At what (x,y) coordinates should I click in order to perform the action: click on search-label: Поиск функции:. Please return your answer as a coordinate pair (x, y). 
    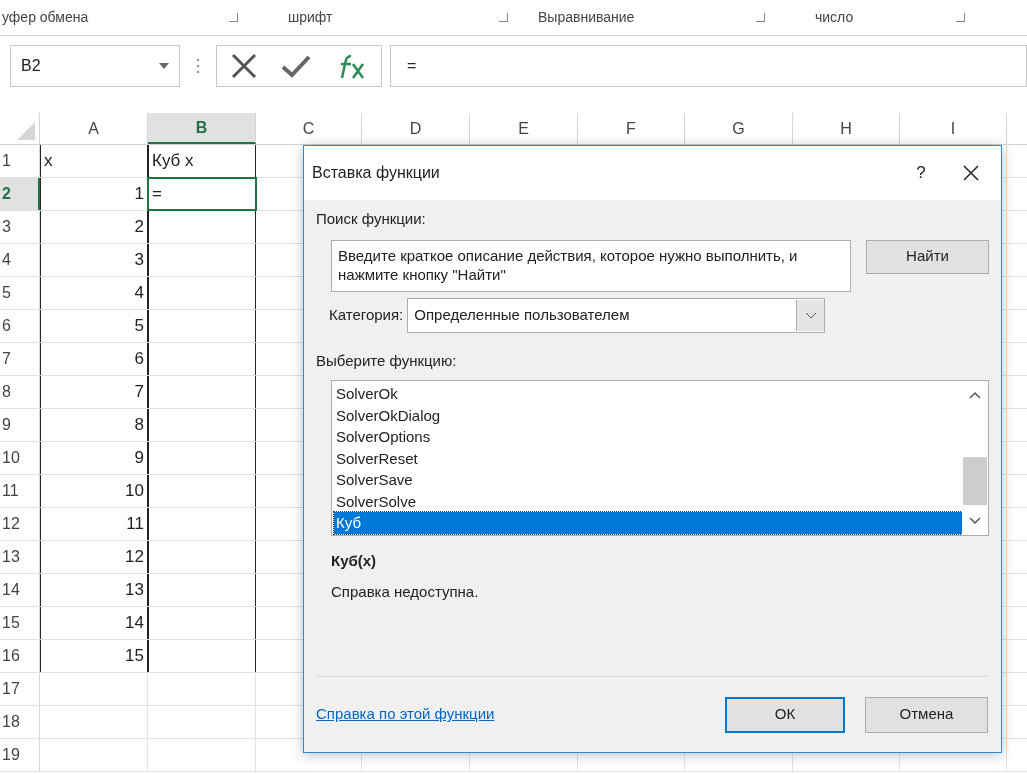
    Looking at the image, I should click on (371, 219).